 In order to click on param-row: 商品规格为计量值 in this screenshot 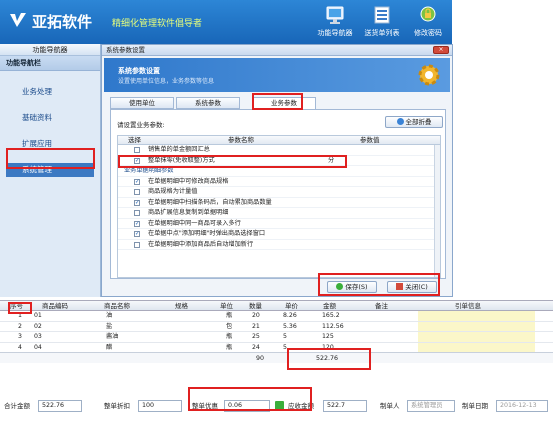, I will do `click(279, 192)`.